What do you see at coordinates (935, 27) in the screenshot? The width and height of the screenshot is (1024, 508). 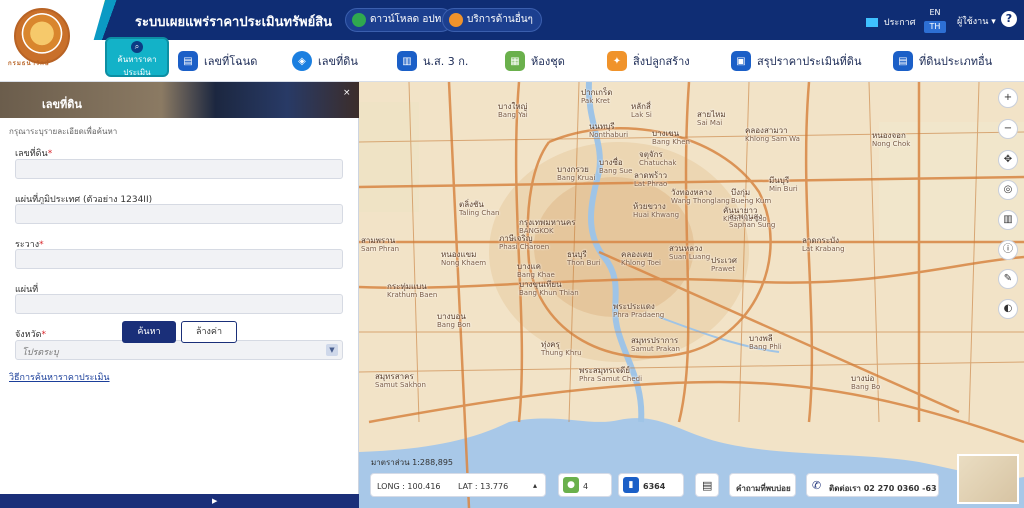 I see `lang-th-button: TH` at bounding box center [935, 27].